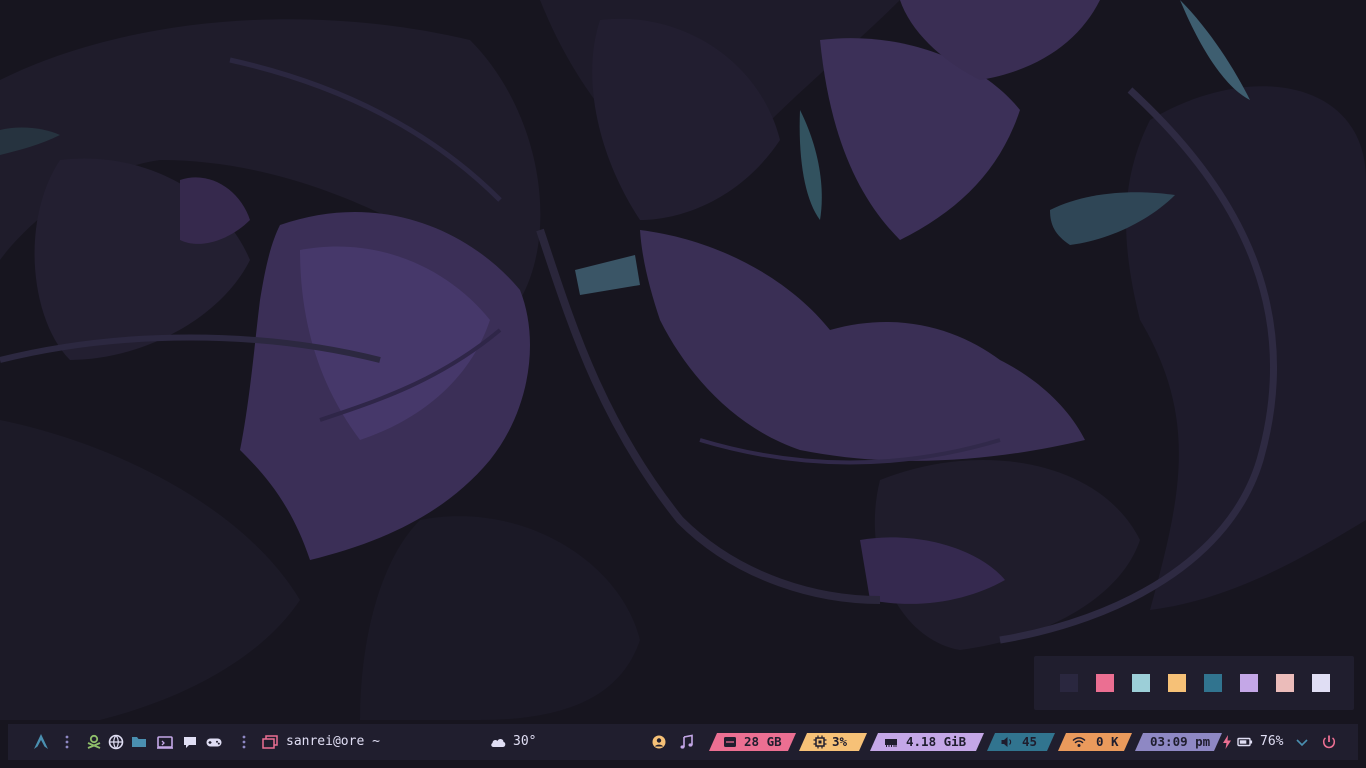 The image size is (1366, 768). I want to click on volume-value: 45, so click(1030, 741).